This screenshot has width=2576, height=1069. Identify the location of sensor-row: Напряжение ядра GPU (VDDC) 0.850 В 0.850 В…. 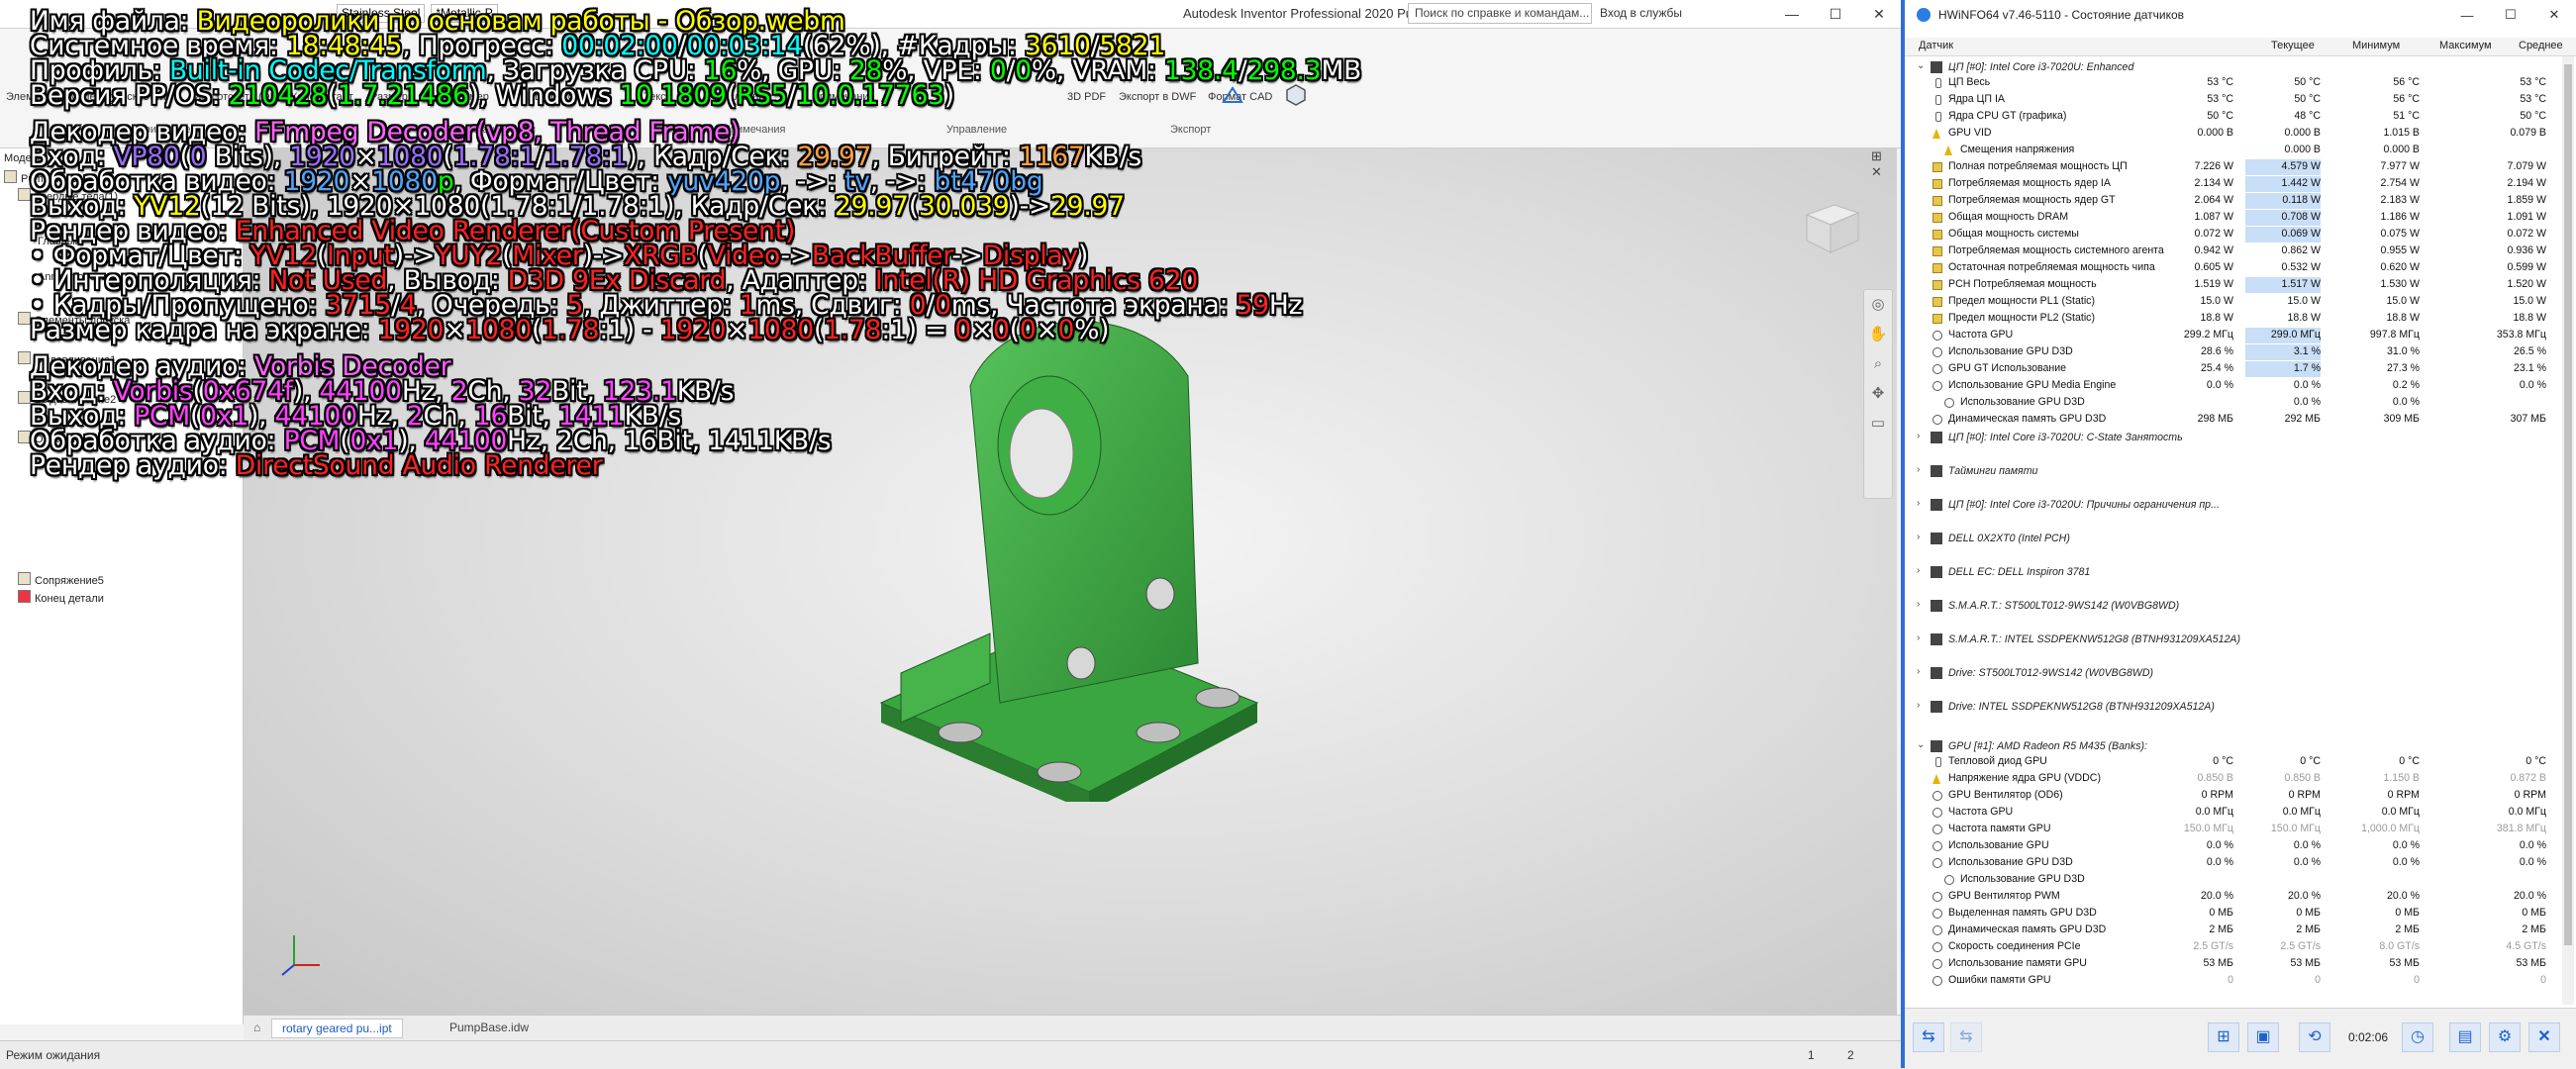
(2231, 779).